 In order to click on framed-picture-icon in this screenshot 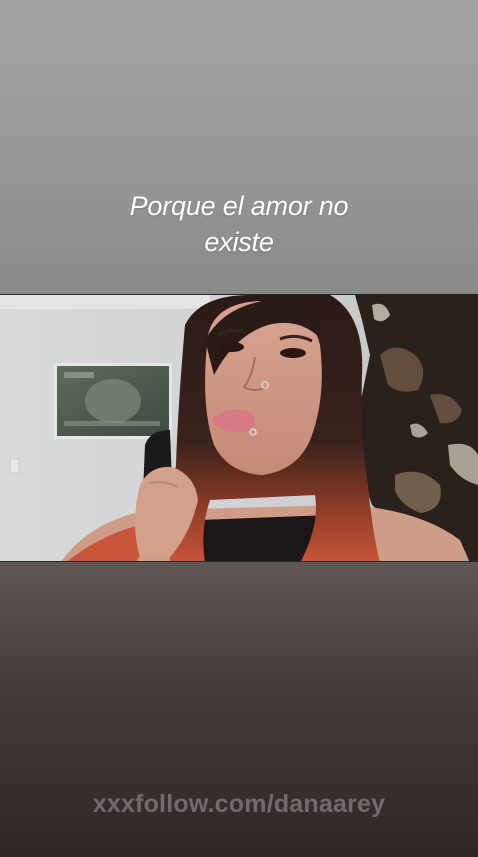, I will do `click(113, 401)`.